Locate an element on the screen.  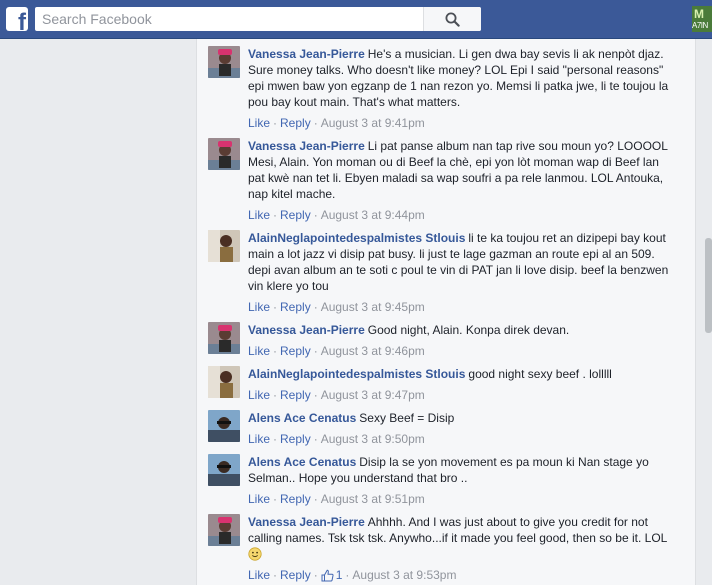
comment-timestamp: August 3 at 9:51pm is located at coordinates (373, 499).